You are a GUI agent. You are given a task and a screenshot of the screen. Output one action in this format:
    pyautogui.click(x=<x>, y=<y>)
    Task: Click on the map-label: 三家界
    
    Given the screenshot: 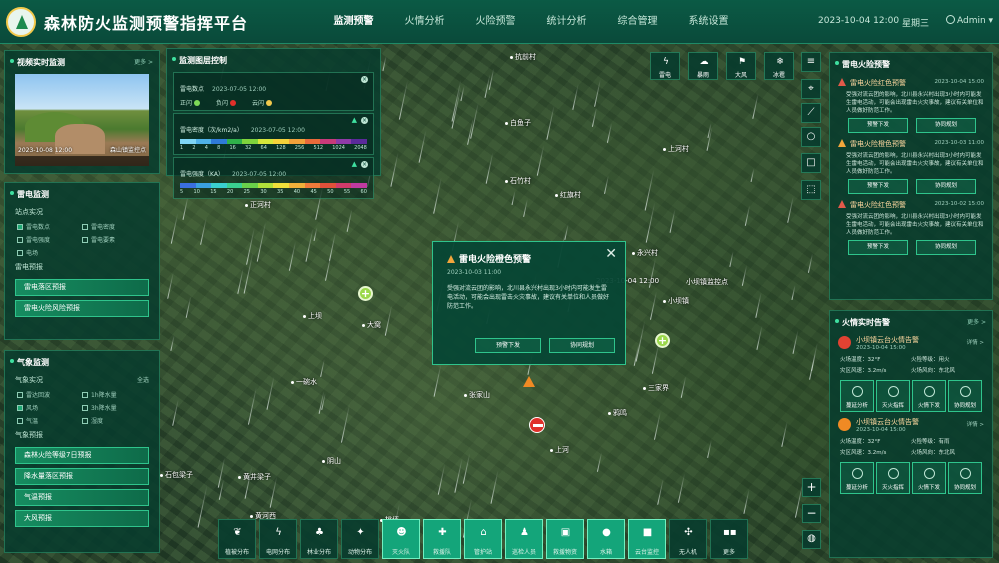 What is the action you would take?
    pyautogui.click(x=656, y=388)
    